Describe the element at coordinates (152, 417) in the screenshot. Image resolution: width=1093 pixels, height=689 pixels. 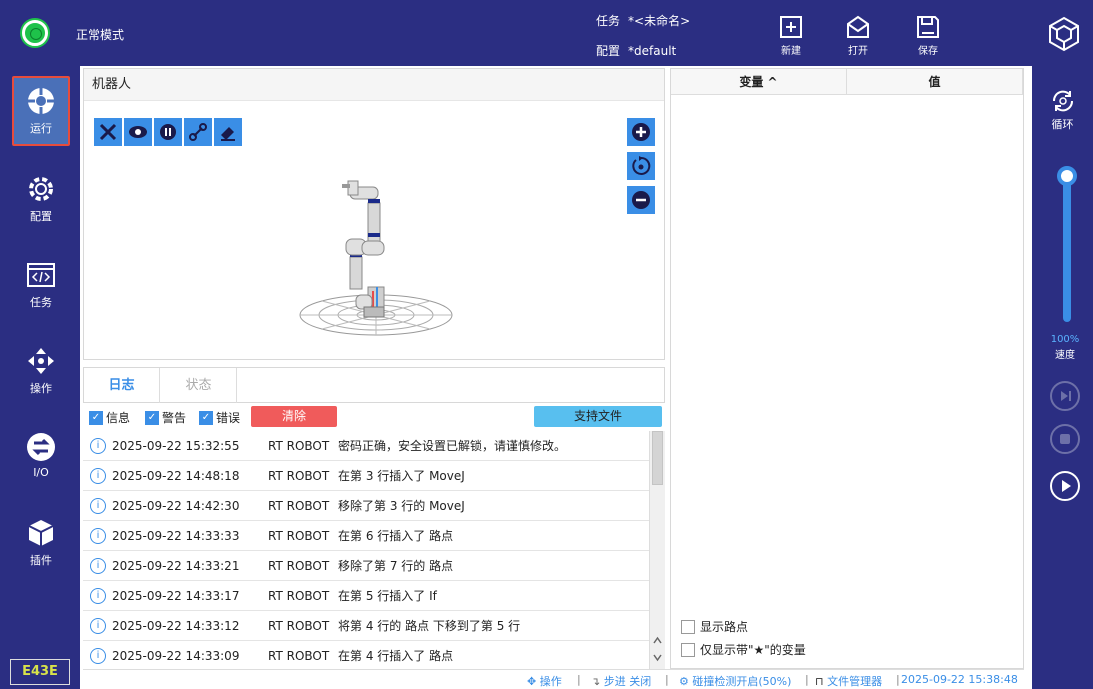
I see `checkmark-icon: ✓` at that location.